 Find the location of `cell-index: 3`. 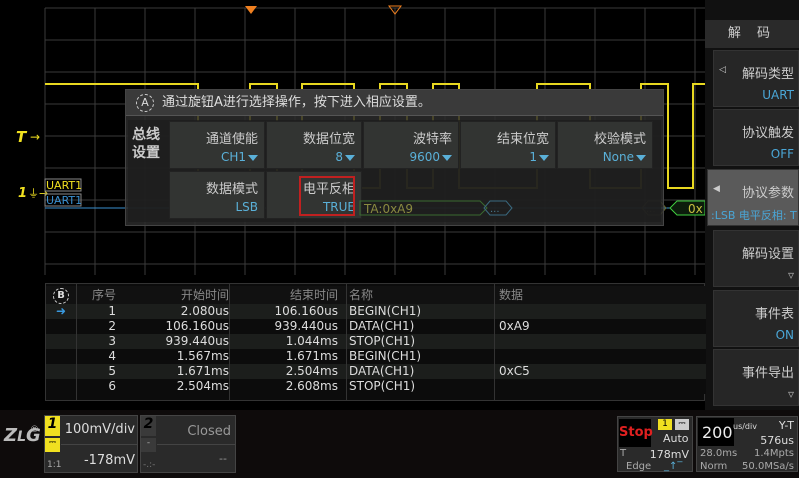

cell-index: 3 is located at coordinates (112, 341).